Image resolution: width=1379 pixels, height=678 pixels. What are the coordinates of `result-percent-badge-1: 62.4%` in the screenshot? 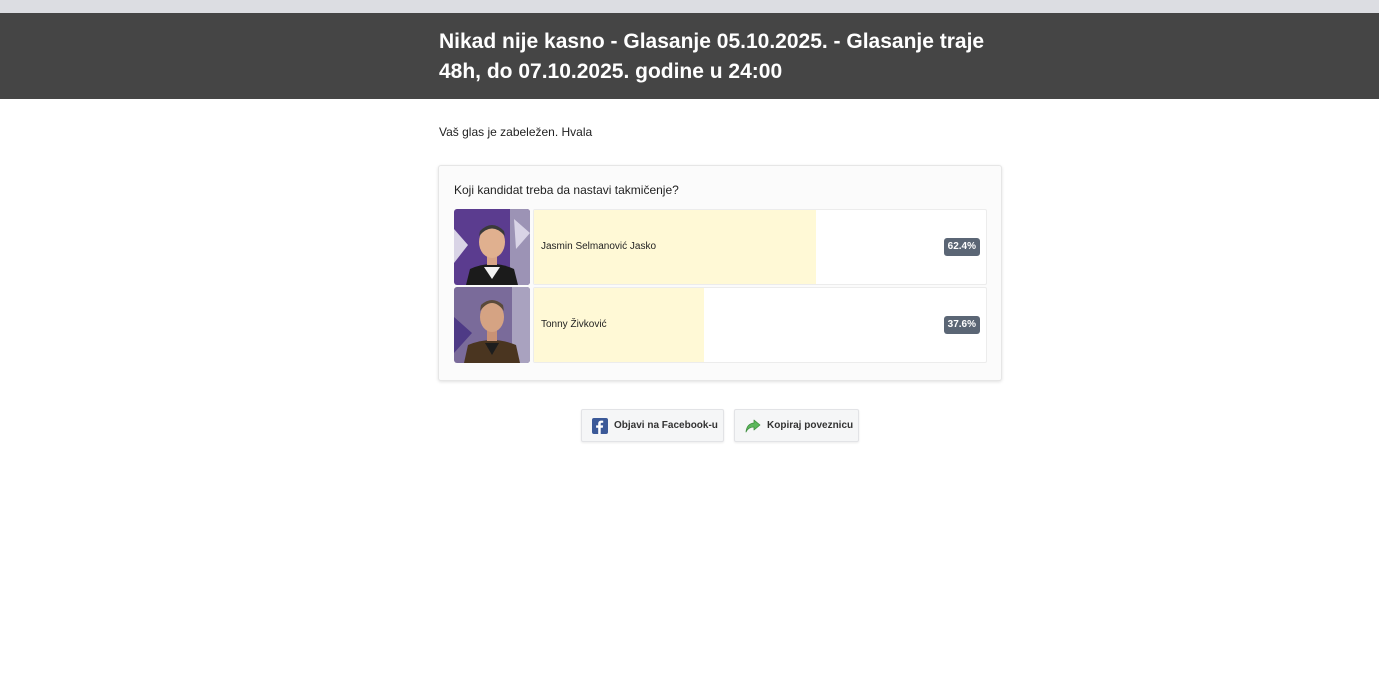 It's located at (961, 247).